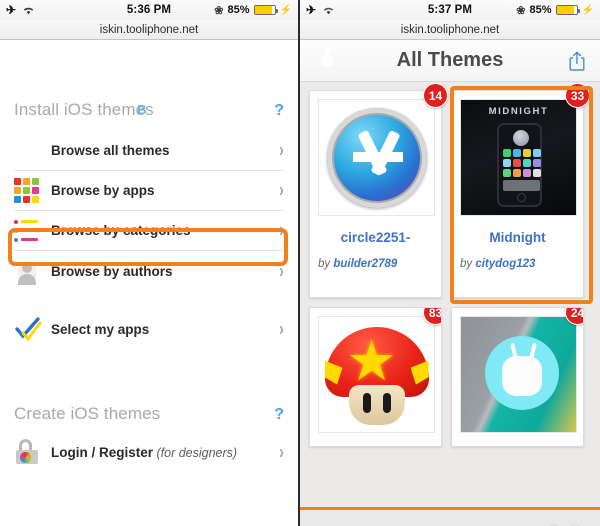  I want to click on menu-item-browse-by-authors: Browse by authors ›, so click(149, 271).